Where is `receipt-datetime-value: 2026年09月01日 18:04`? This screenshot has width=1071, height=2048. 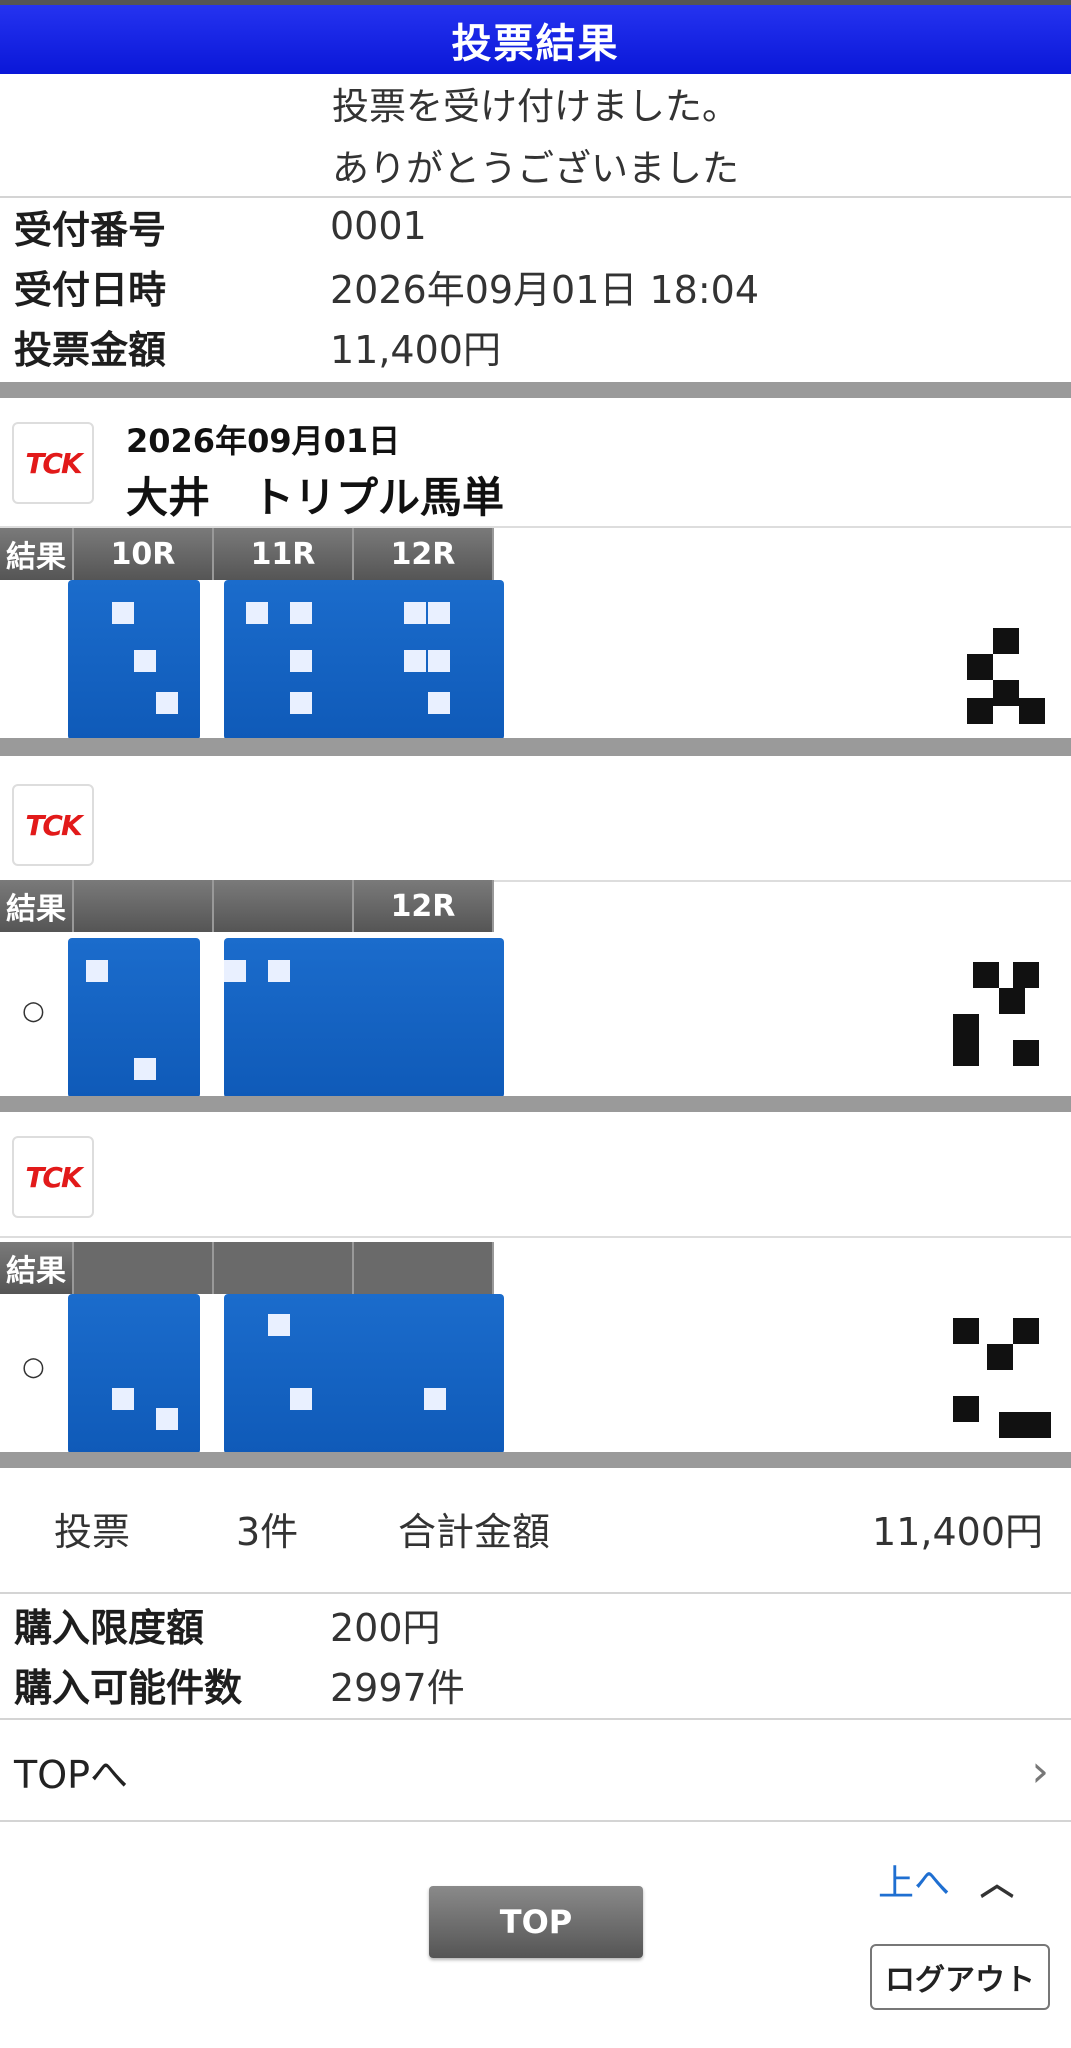
receipt-datetime-value: 2026年09月01日 18:04 is located at coordinates (545, 289).